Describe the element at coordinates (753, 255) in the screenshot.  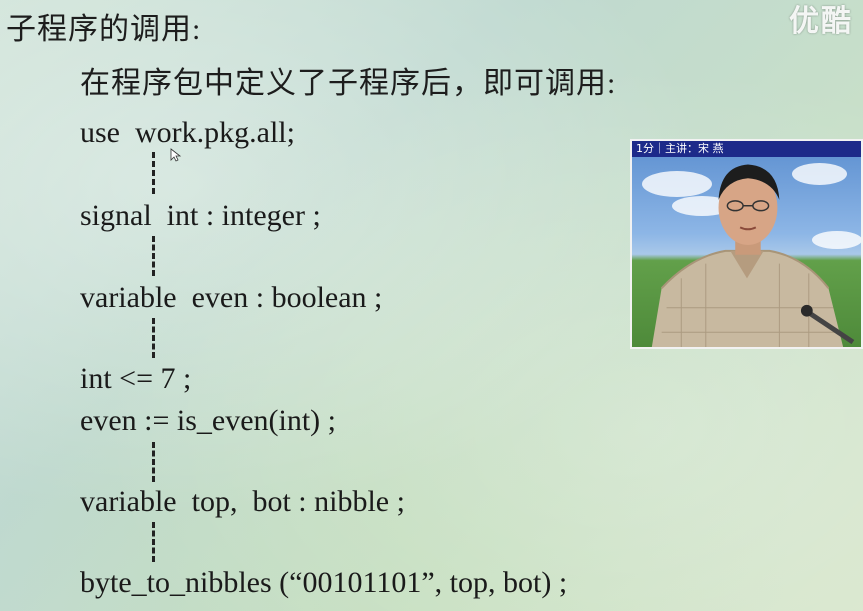
I see `lecturer-figure` at that location.